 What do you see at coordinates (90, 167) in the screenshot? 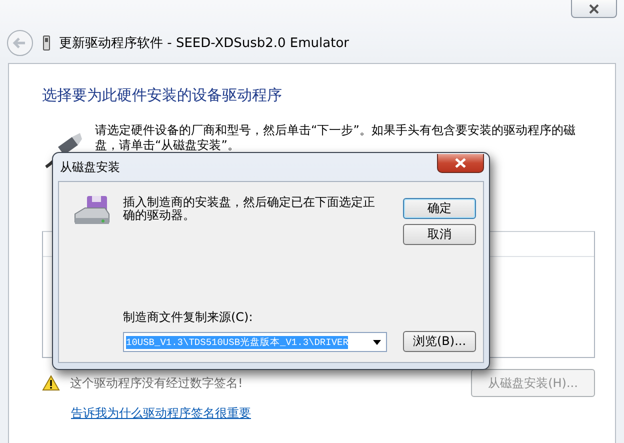
I see `dialog-title: 从磁盘安装` at bounding box center [90, 167].